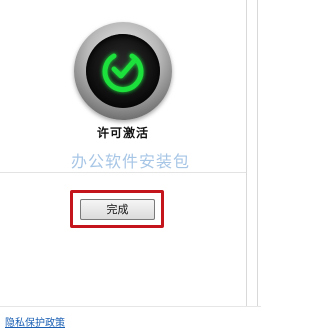 Image resolution: width=320 pixels, height=332 pixels. What do you see at coordinates (35, 321) in the screenshot?
I see `privacy-policy-link: 隐私保护政策` at bounding box center [35, 321].